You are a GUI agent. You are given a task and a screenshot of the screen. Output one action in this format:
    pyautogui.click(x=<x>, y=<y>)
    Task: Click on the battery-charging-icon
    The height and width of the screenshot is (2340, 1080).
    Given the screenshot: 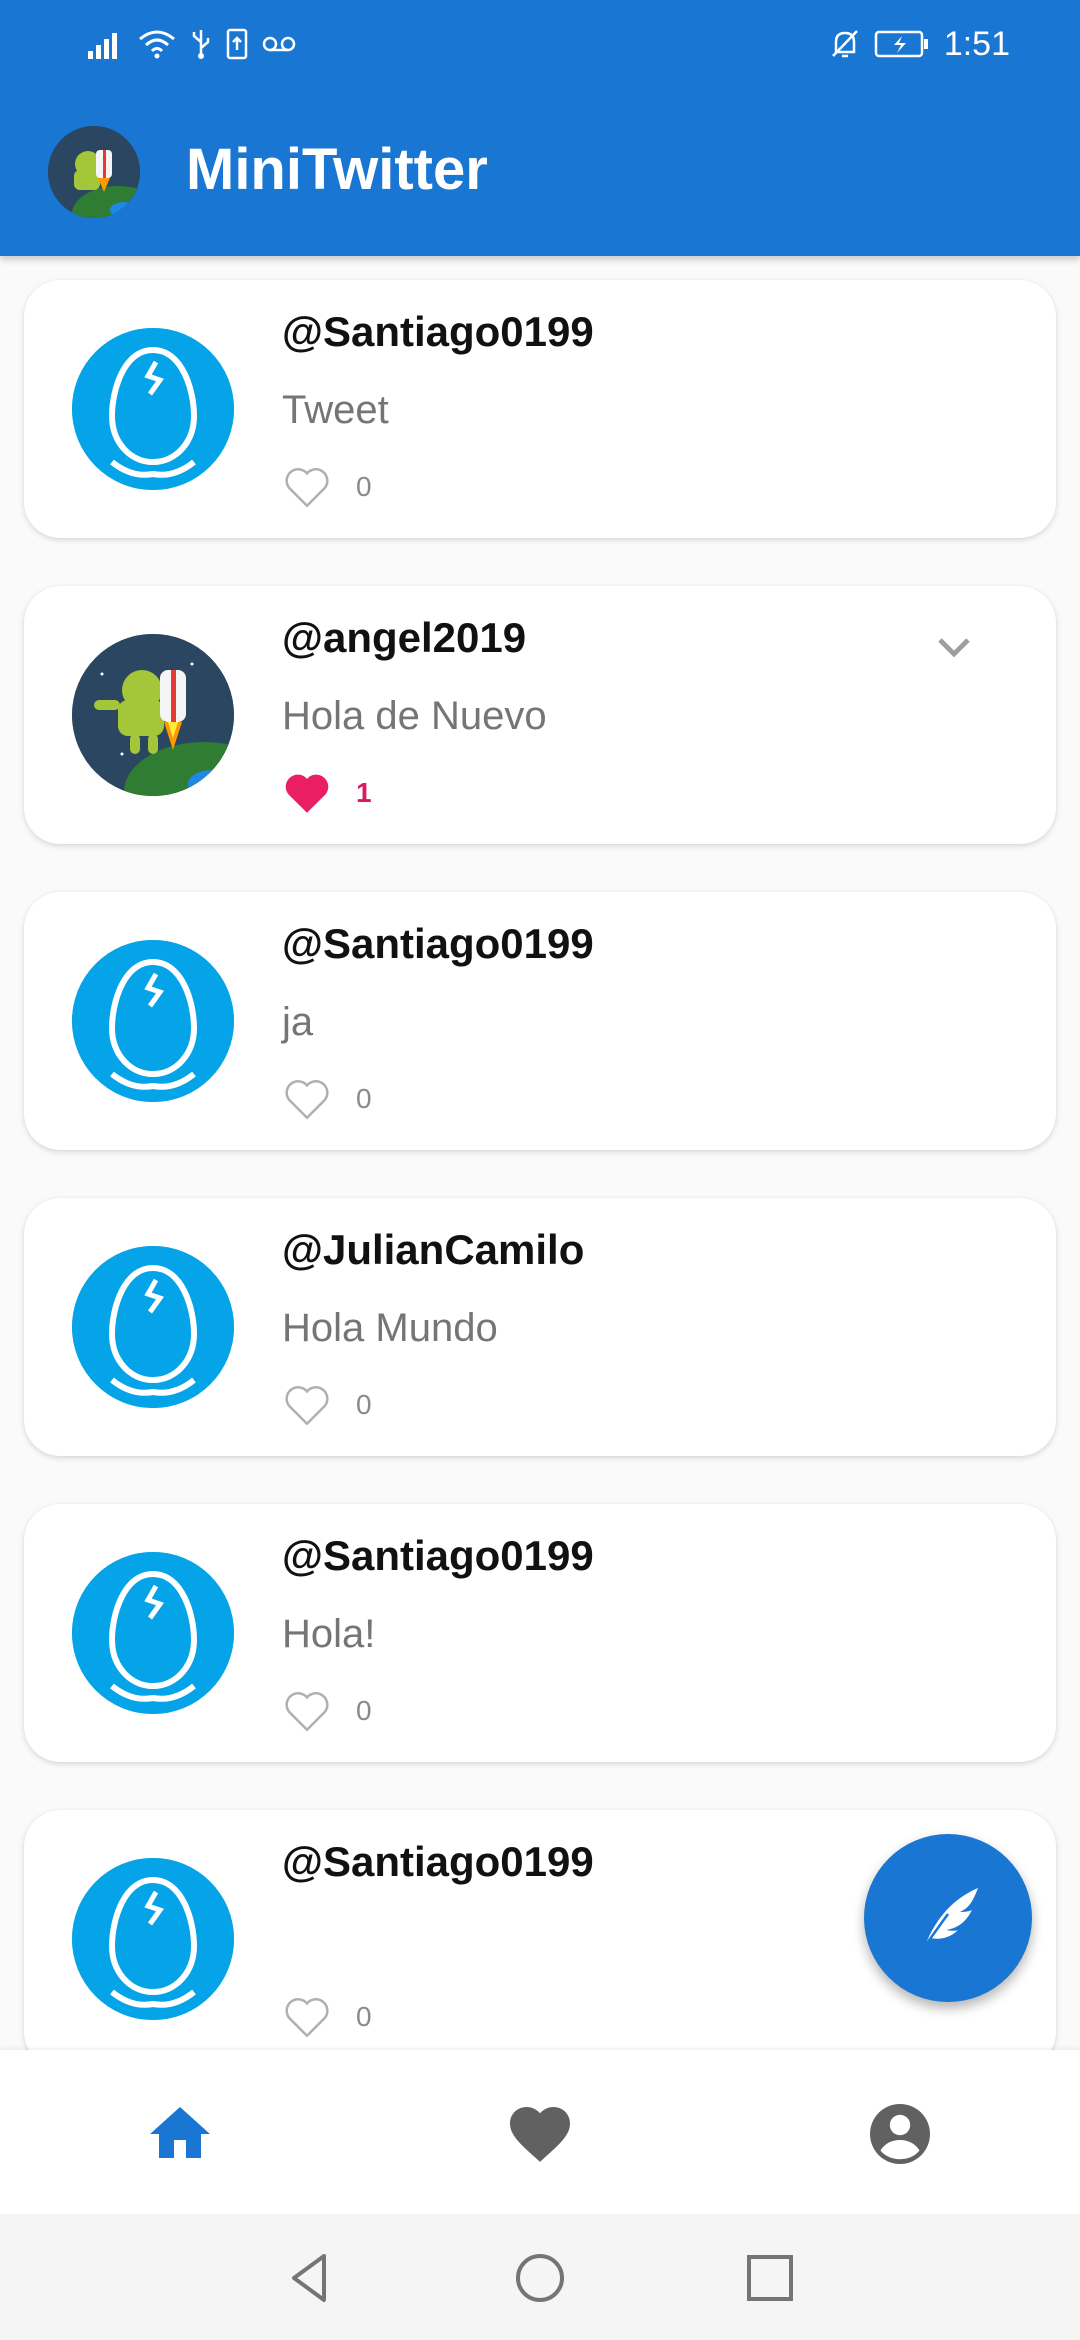 What is the action you would take?
    pyautogui.click(x=901, y=44)
    